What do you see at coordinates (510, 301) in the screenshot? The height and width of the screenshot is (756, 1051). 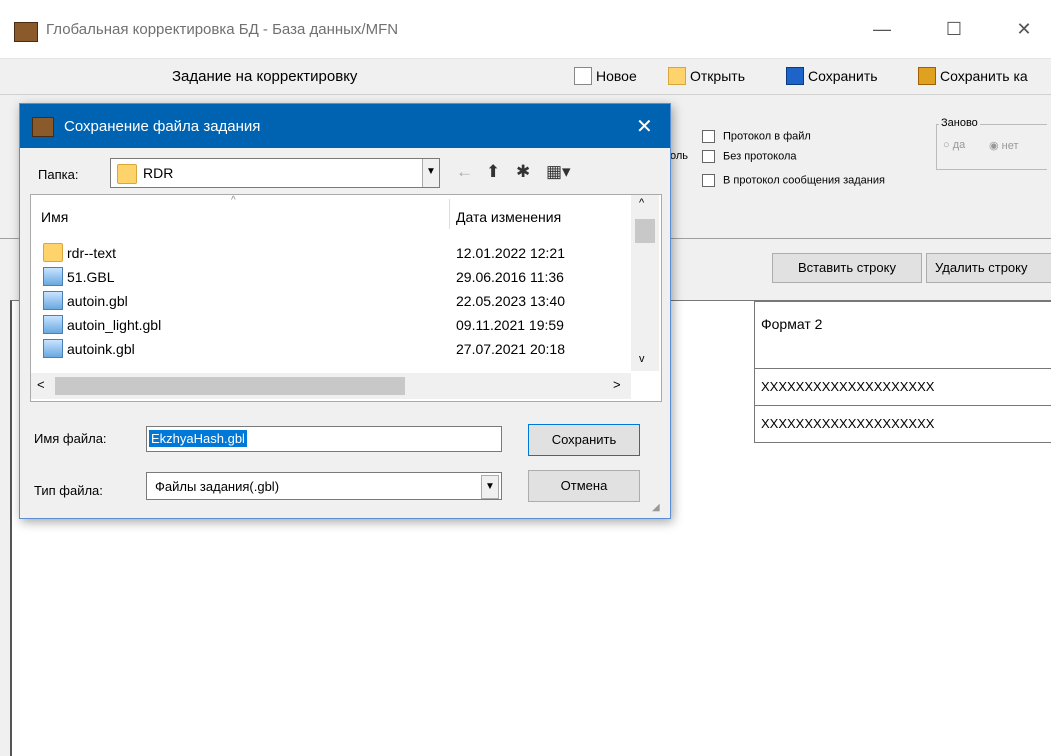 I see `file-date: 22.05.2023 13:40` at bounding box center [510, 301].